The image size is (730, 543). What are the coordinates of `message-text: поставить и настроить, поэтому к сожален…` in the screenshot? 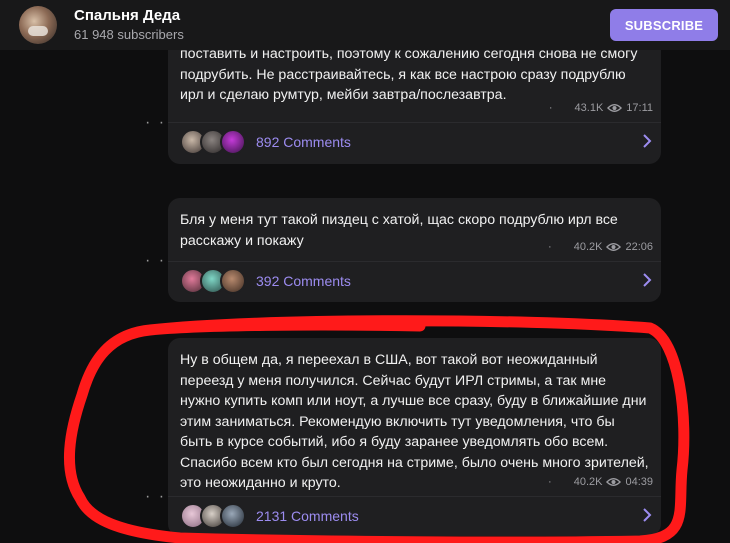 It's located at (409, 74).